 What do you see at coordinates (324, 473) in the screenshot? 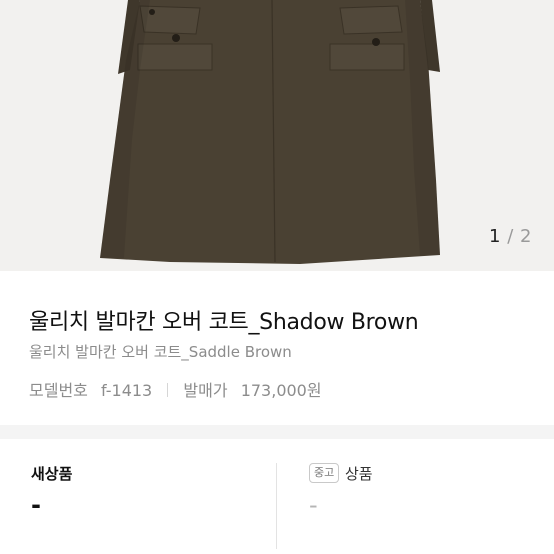
I see `used-badge: 중고` at bounding box center [324, 473].